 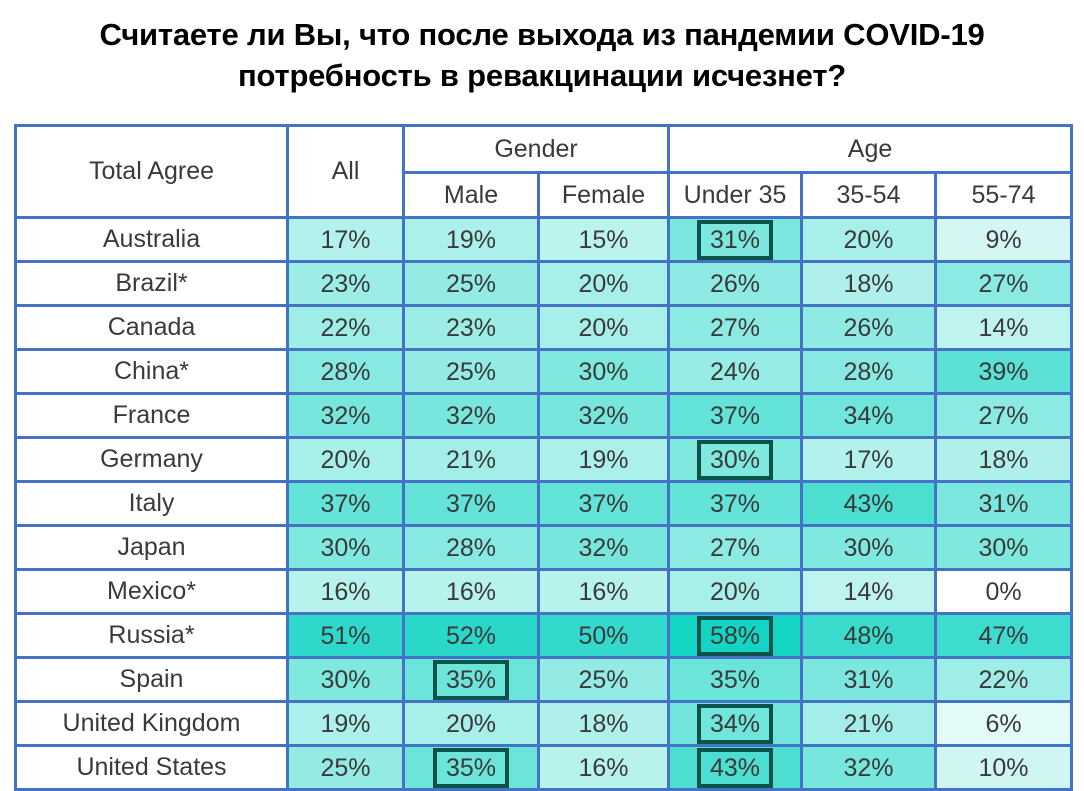 What do you see at coordinates (471, 415) in the screenshot?
I see `cell-male: 32%` at bounding box center [471, 415].